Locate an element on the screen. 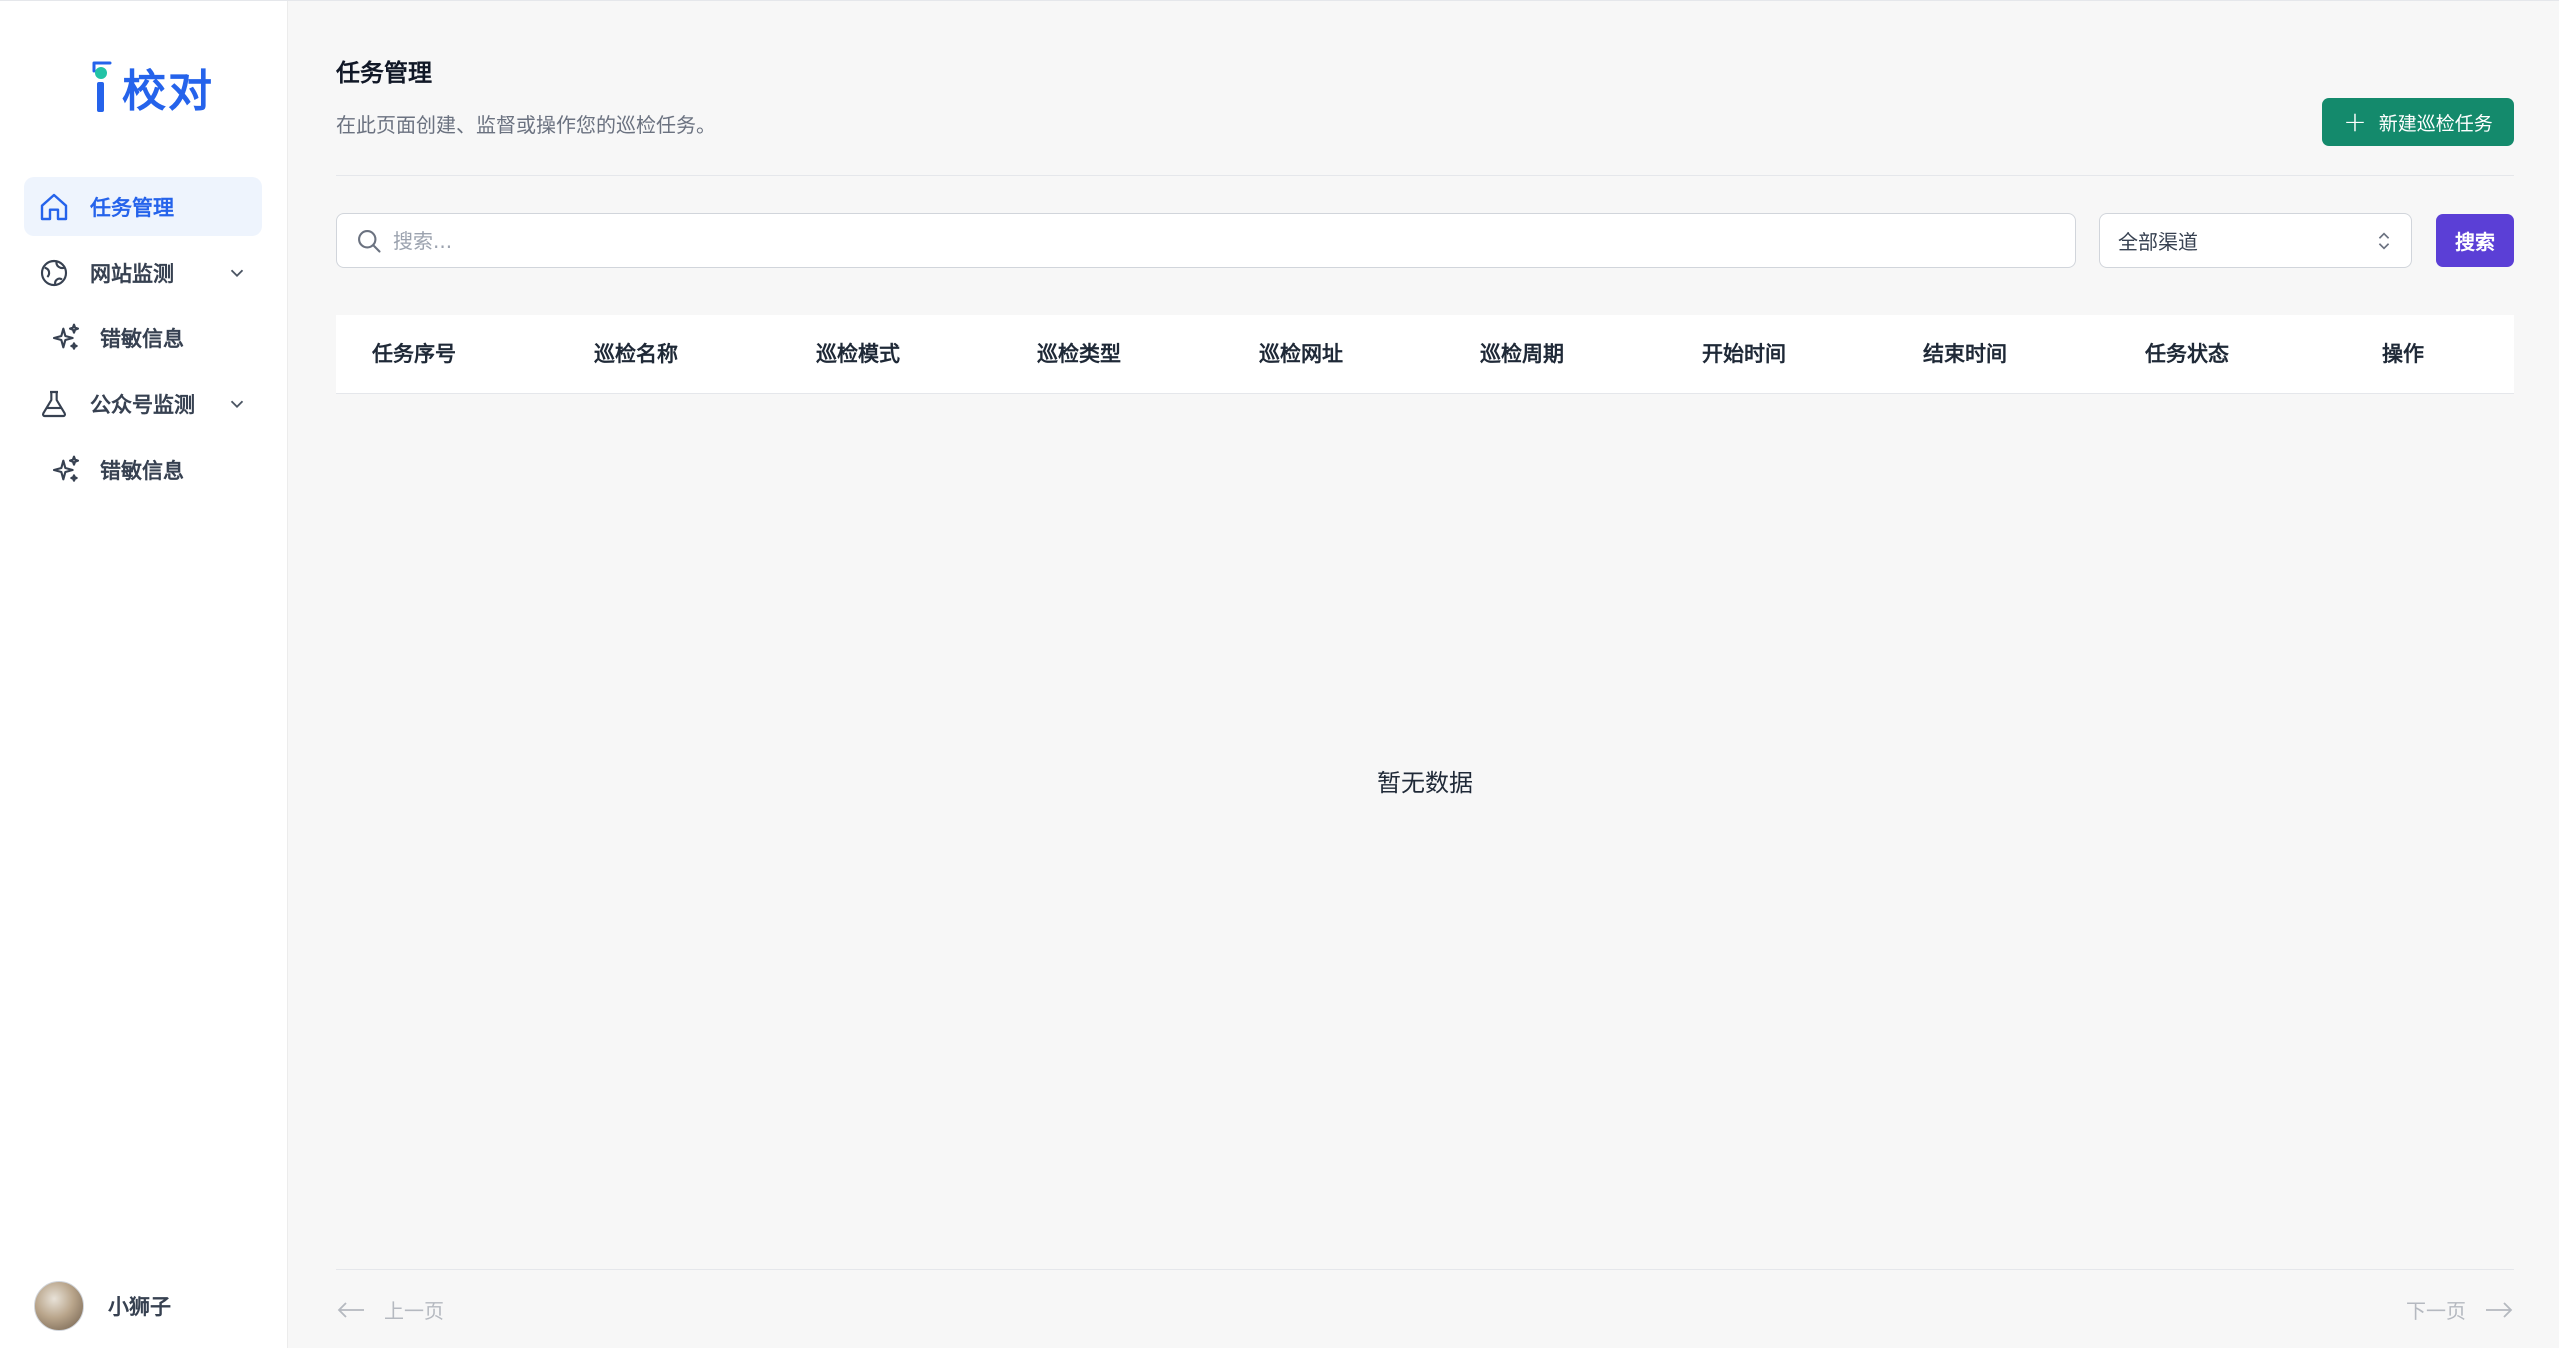 The height and width of the screenshot is (1348, 2559). app-logo: 校对 is located at coordinates (149, 87).